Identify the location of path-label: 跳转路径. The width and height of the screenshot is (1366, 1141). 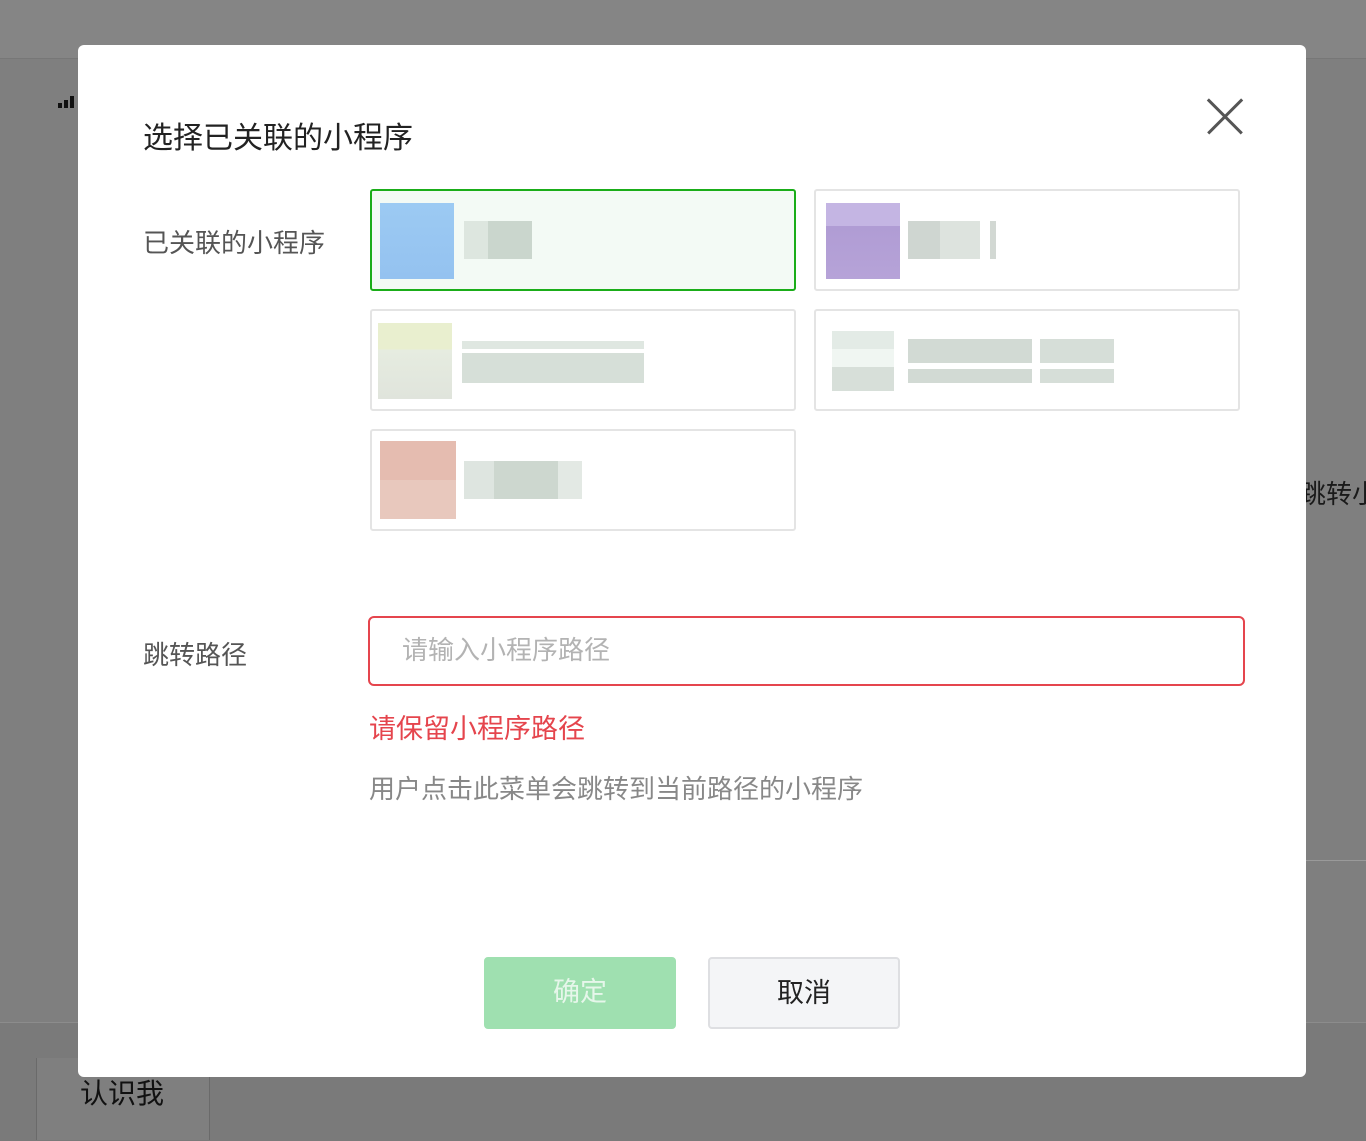
(195, 656).